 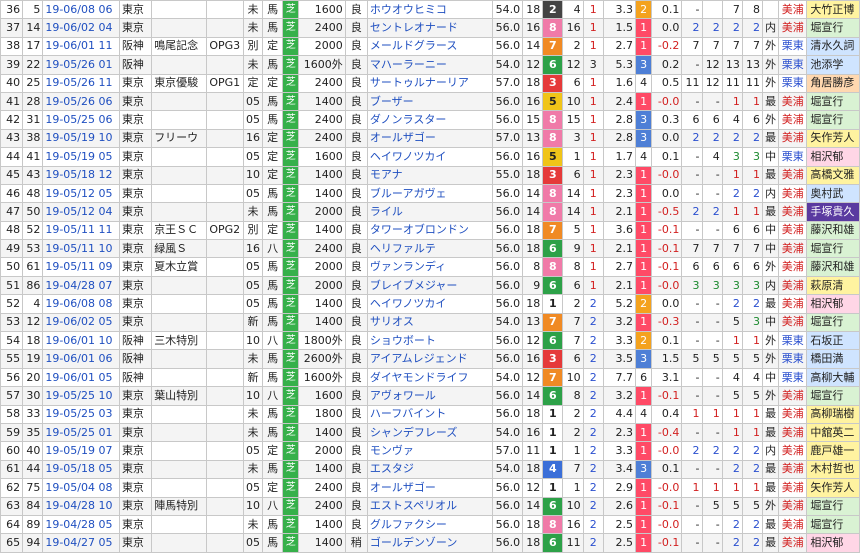 I want to click on race-date-link: 19-06/02 04, so click(x=81, y=28).